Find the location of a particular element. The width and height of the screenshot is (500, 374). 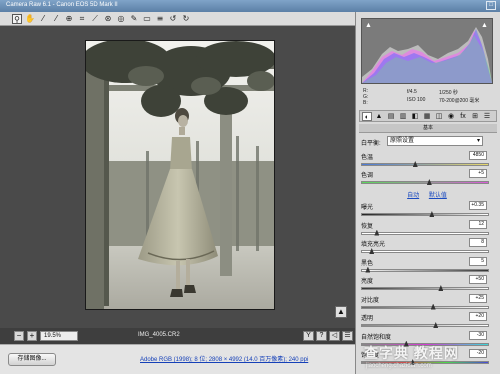

panel-tab-1-icon: ▲ is located at coordinates (379, 116).